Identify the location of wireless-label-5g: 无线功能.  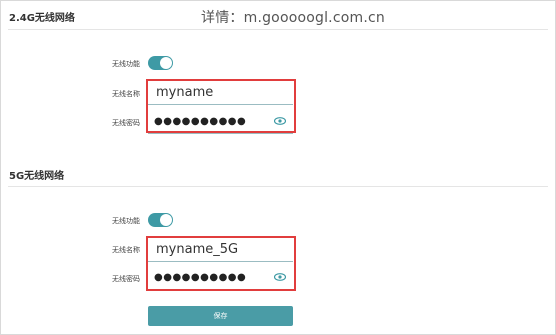
(126, 221).